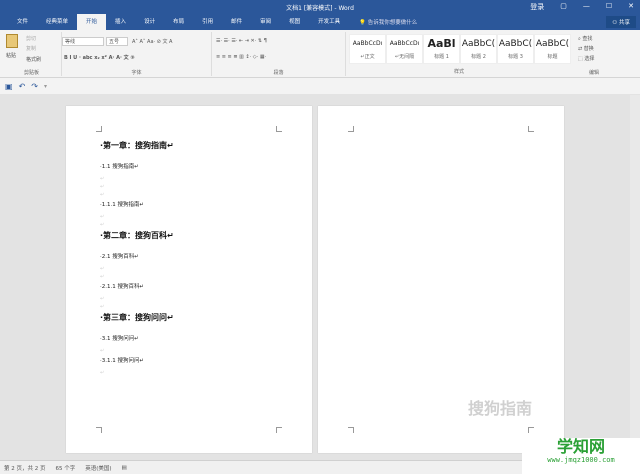  I want to click on paragraph-row1: ☰· ☰· ☰· ⇤ ⇥ ✕· ⇅ ¶, so click(241, 41).